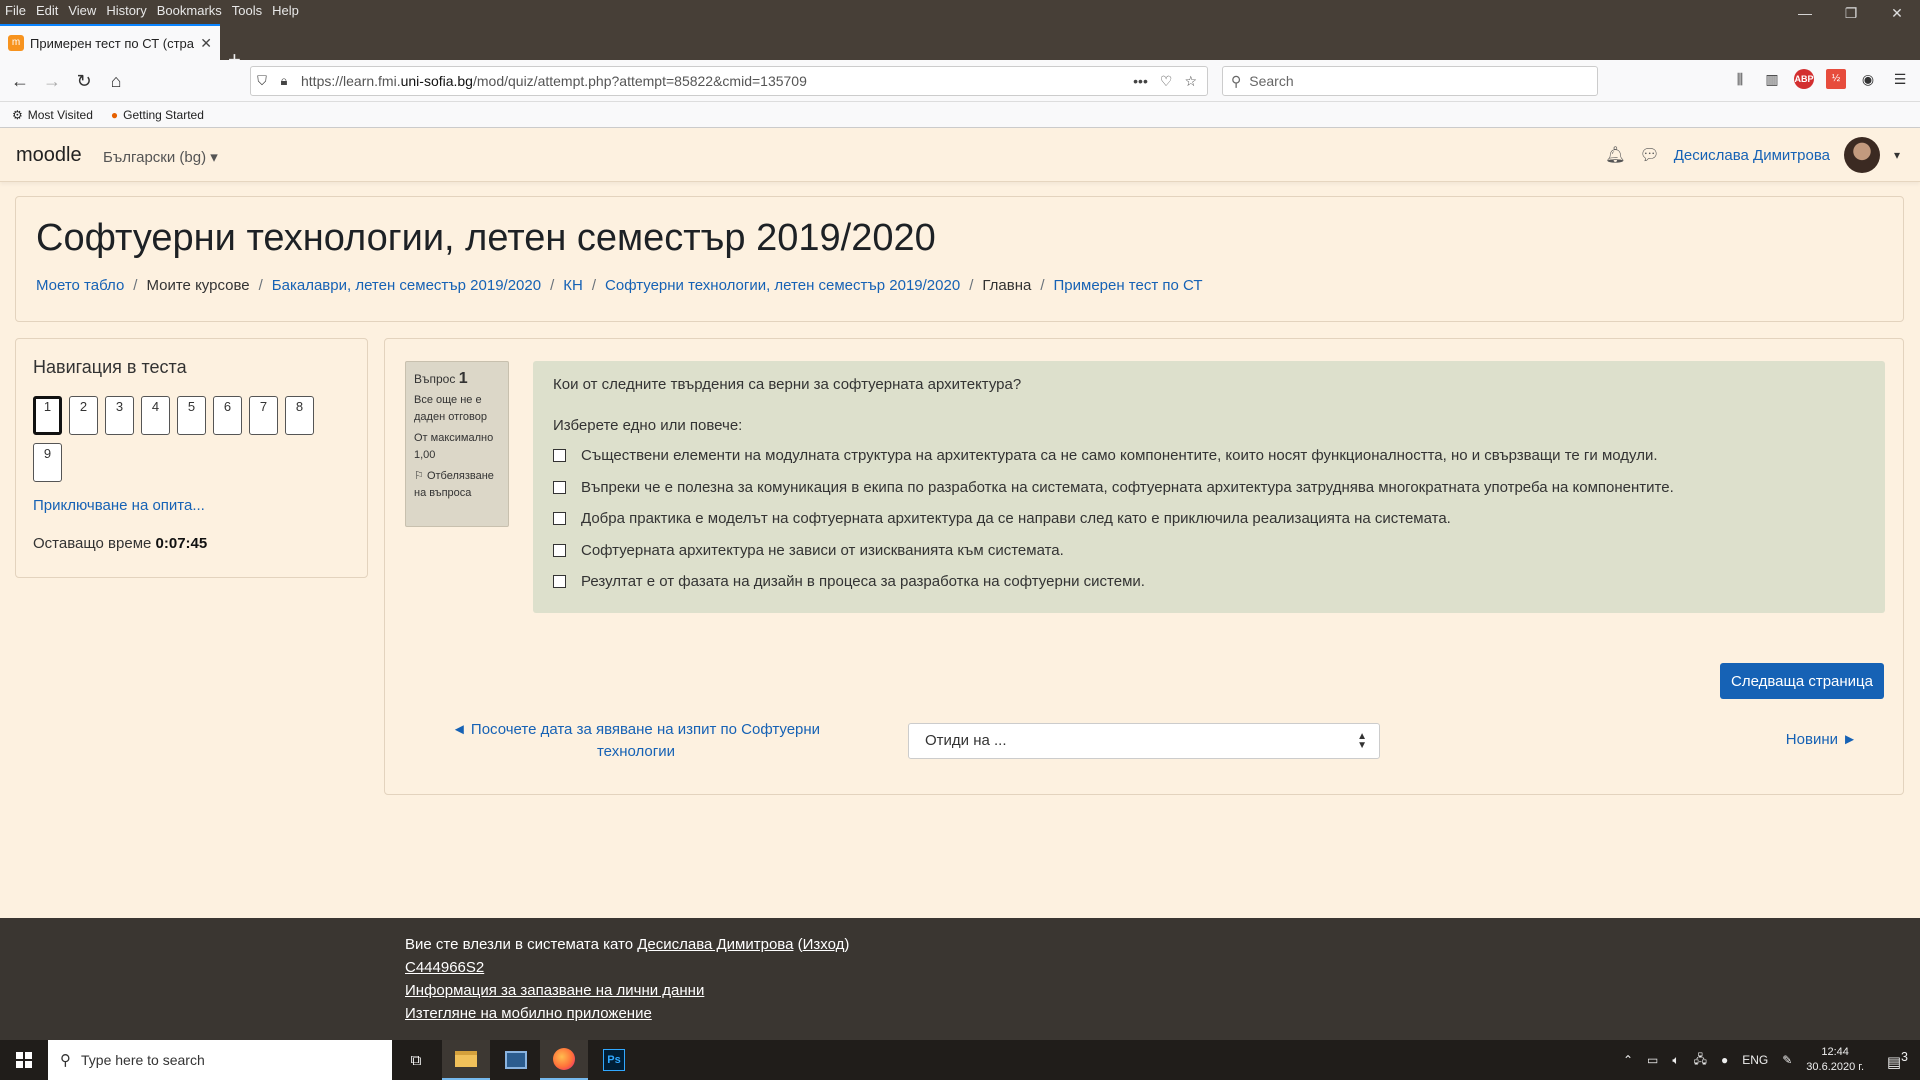 Image resolution: width=1920 pixels, height=1080 pixels. I want to click on hamburger-menu-icon: ☰, so click(1900, 79).